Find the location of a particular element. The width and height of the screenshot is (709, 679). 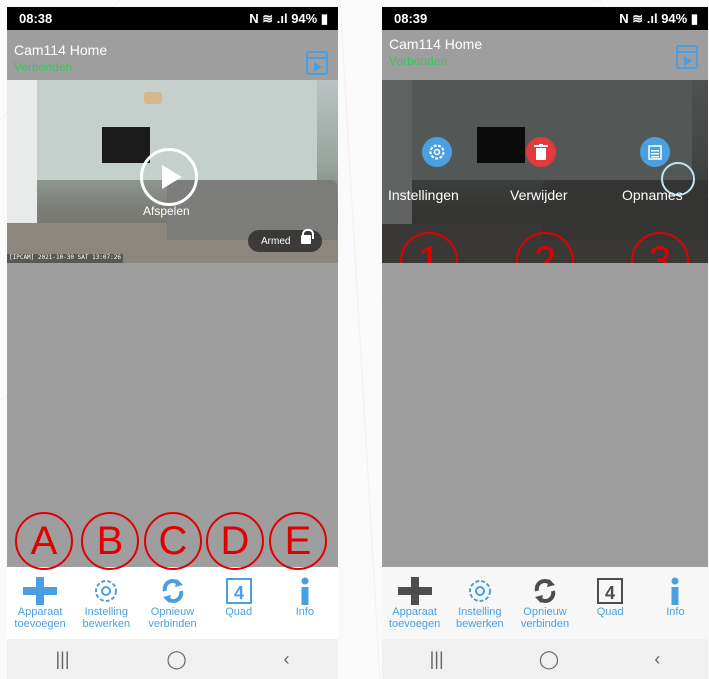

lock-icon is located at coordinates (307, 236).